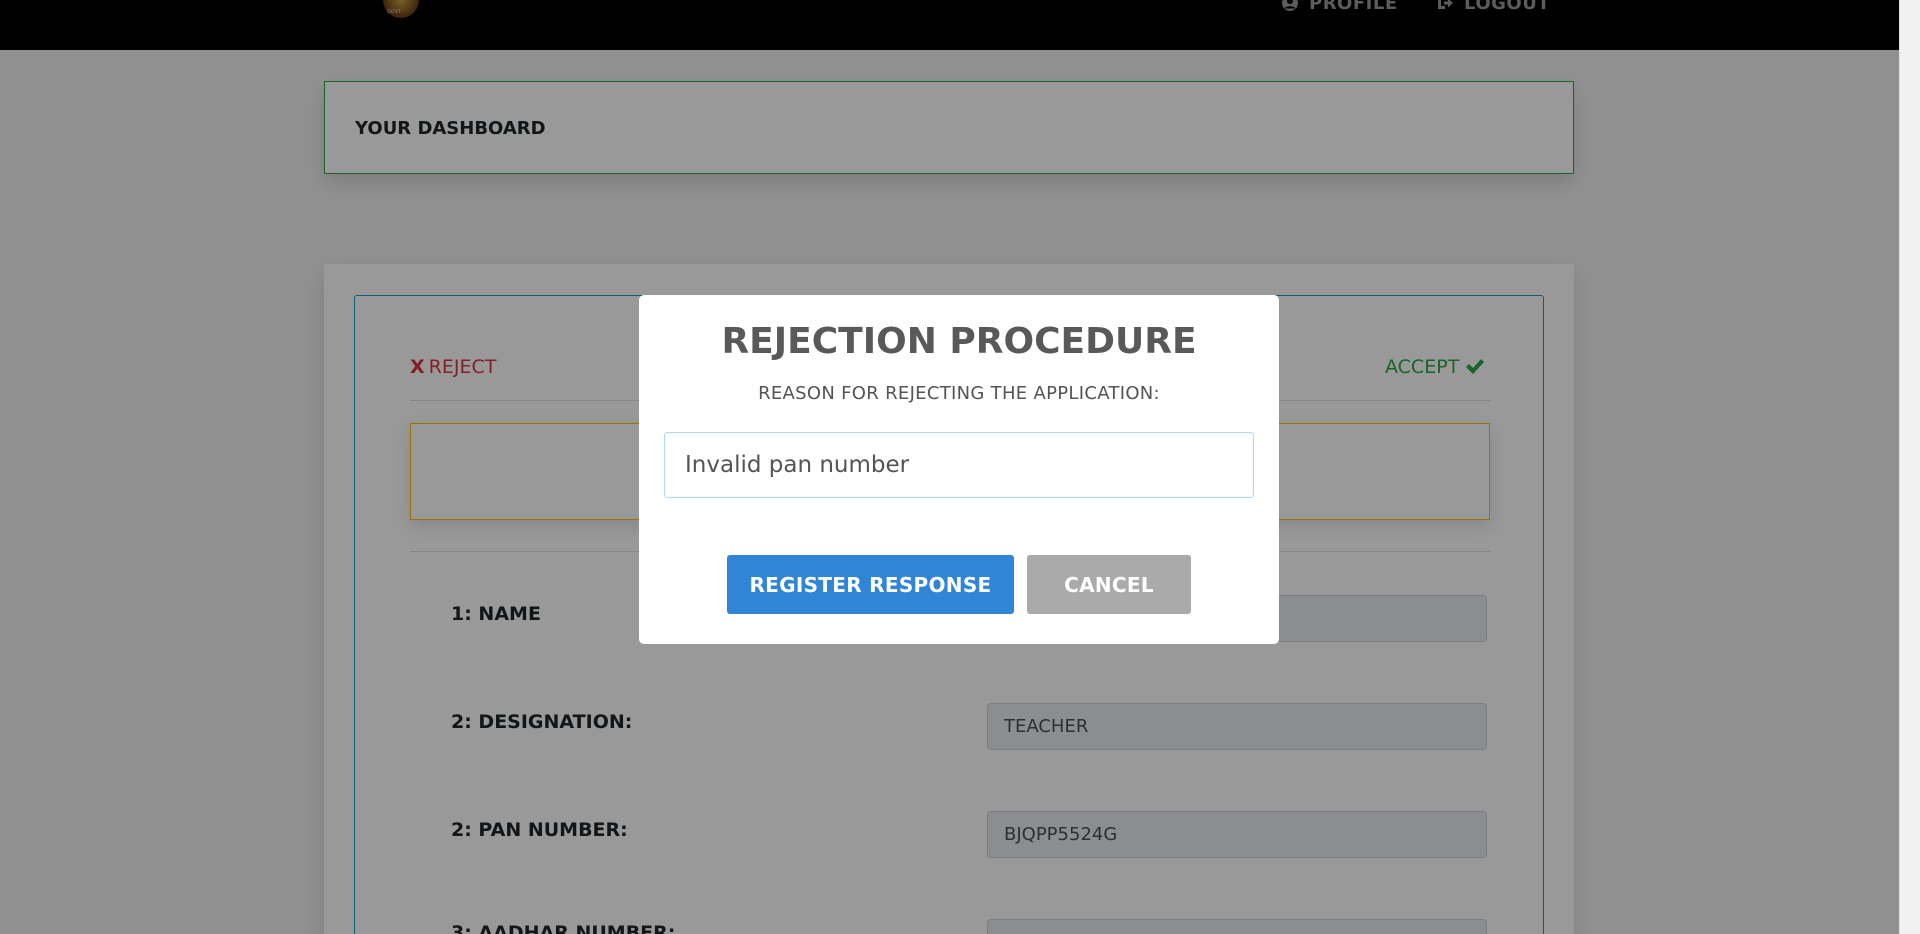 The height and width of the screenshot is (934, 1920). What do you see at coordinates (959, 393) in the screenshot?
I see `modal-subtitle: REASON FOR REJECTING THE APPLICATION:` at bounding box center [959, 393].